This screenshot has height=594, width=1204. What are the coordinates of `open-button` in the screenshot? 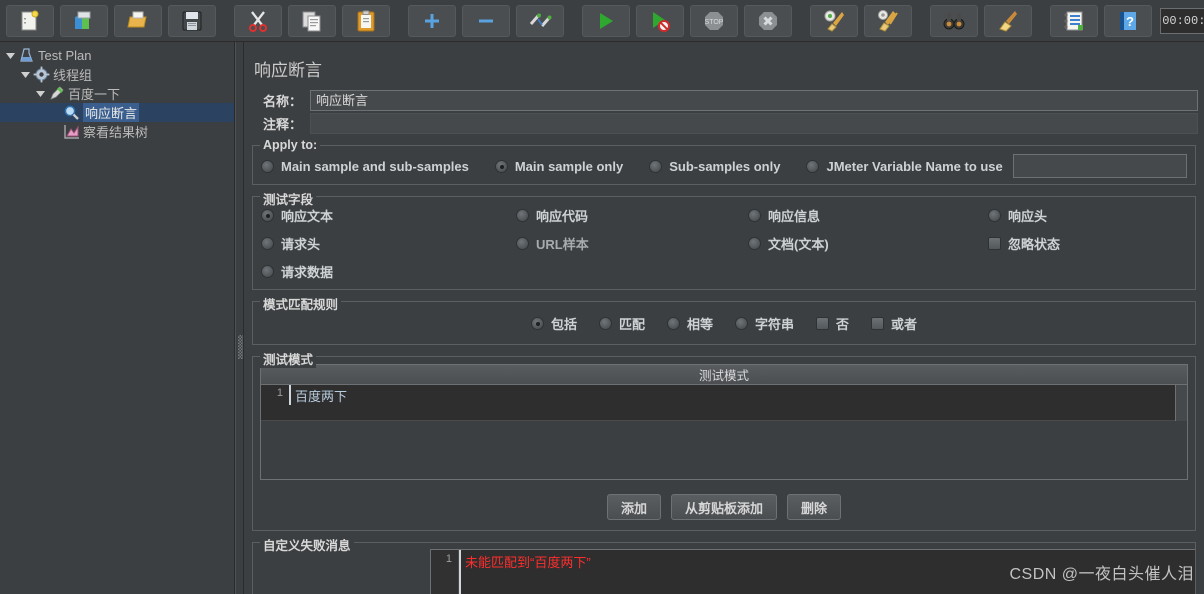 It's located at (138, 20).